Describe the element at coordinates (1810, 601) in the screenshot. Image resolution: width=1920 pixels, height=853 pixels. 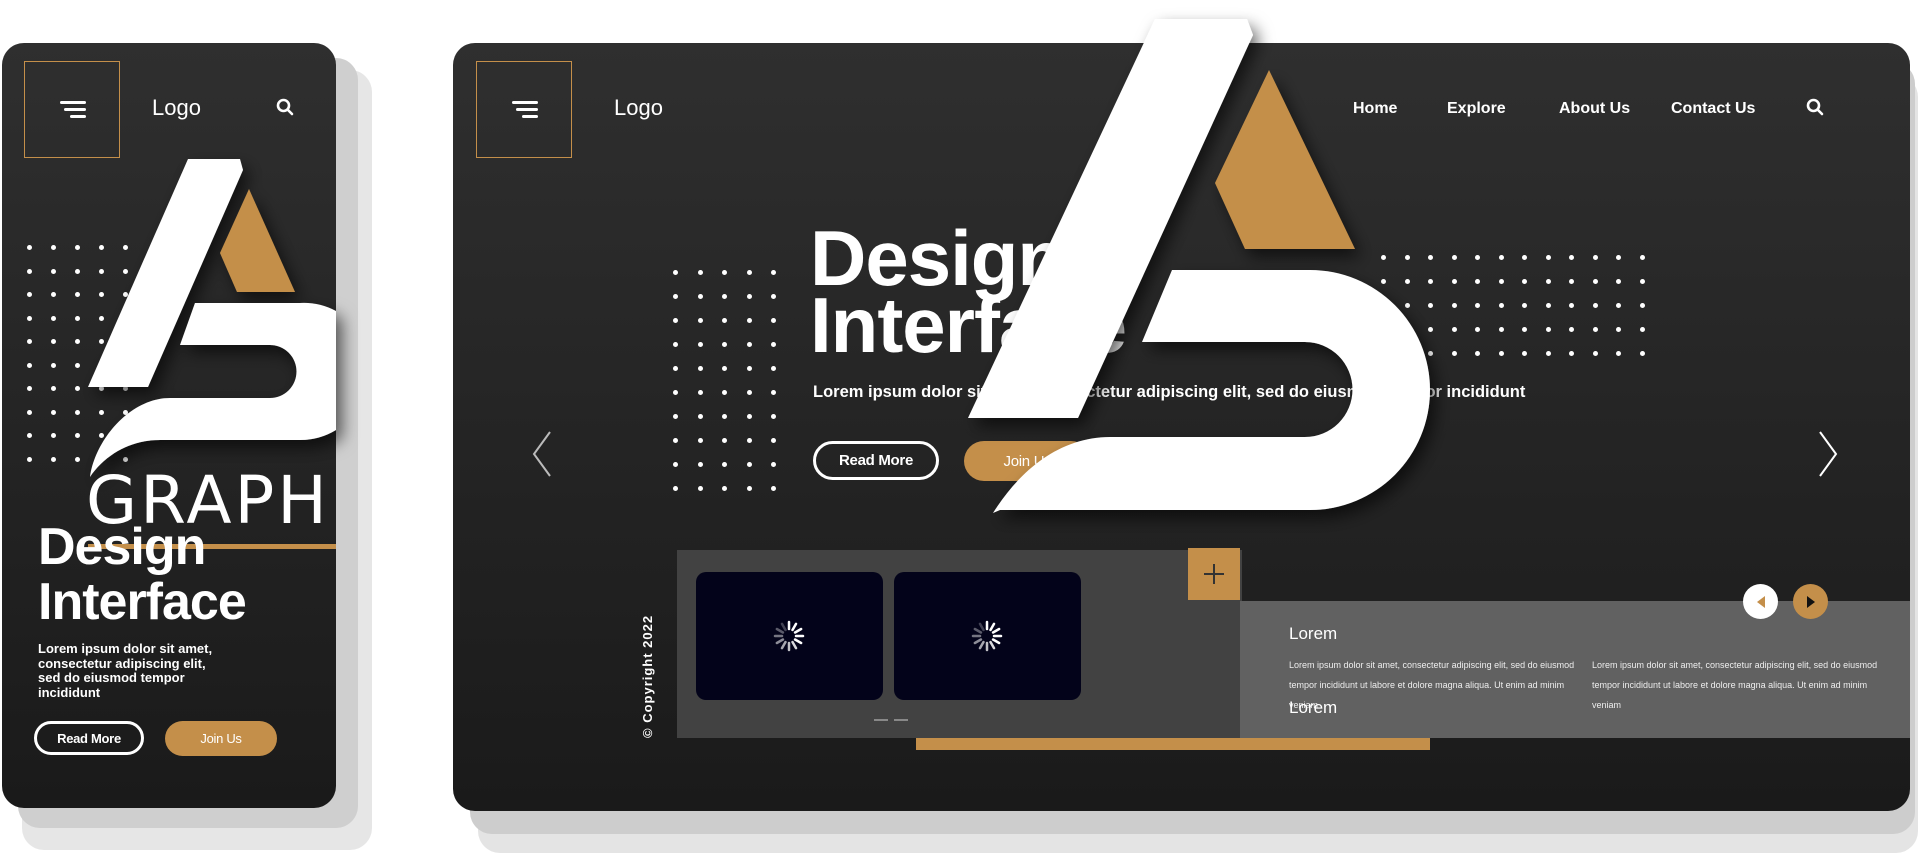
I see `next-button` at that location.